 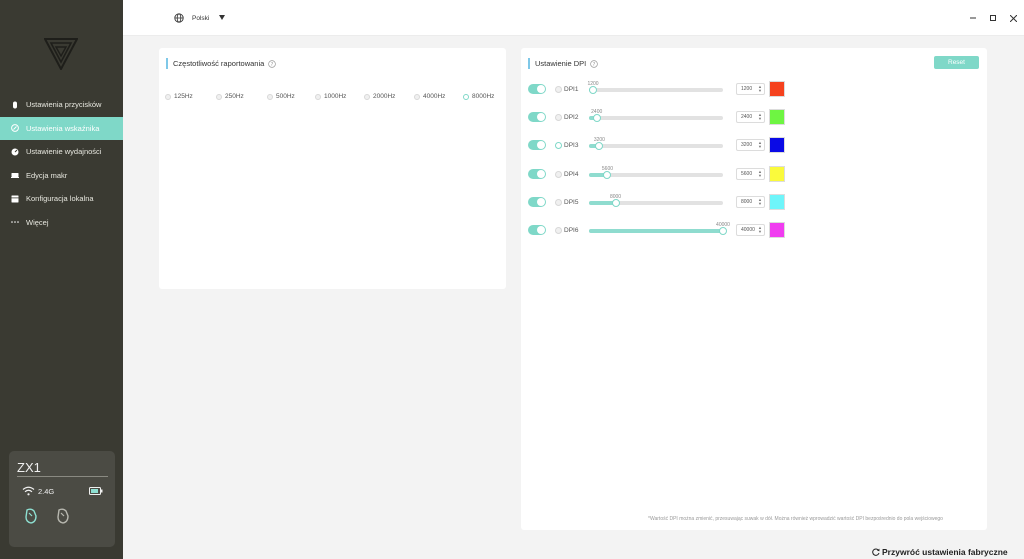 I want to click on dpi-value-input: 1200 ▲ ▼, so click(x=750, y=89).